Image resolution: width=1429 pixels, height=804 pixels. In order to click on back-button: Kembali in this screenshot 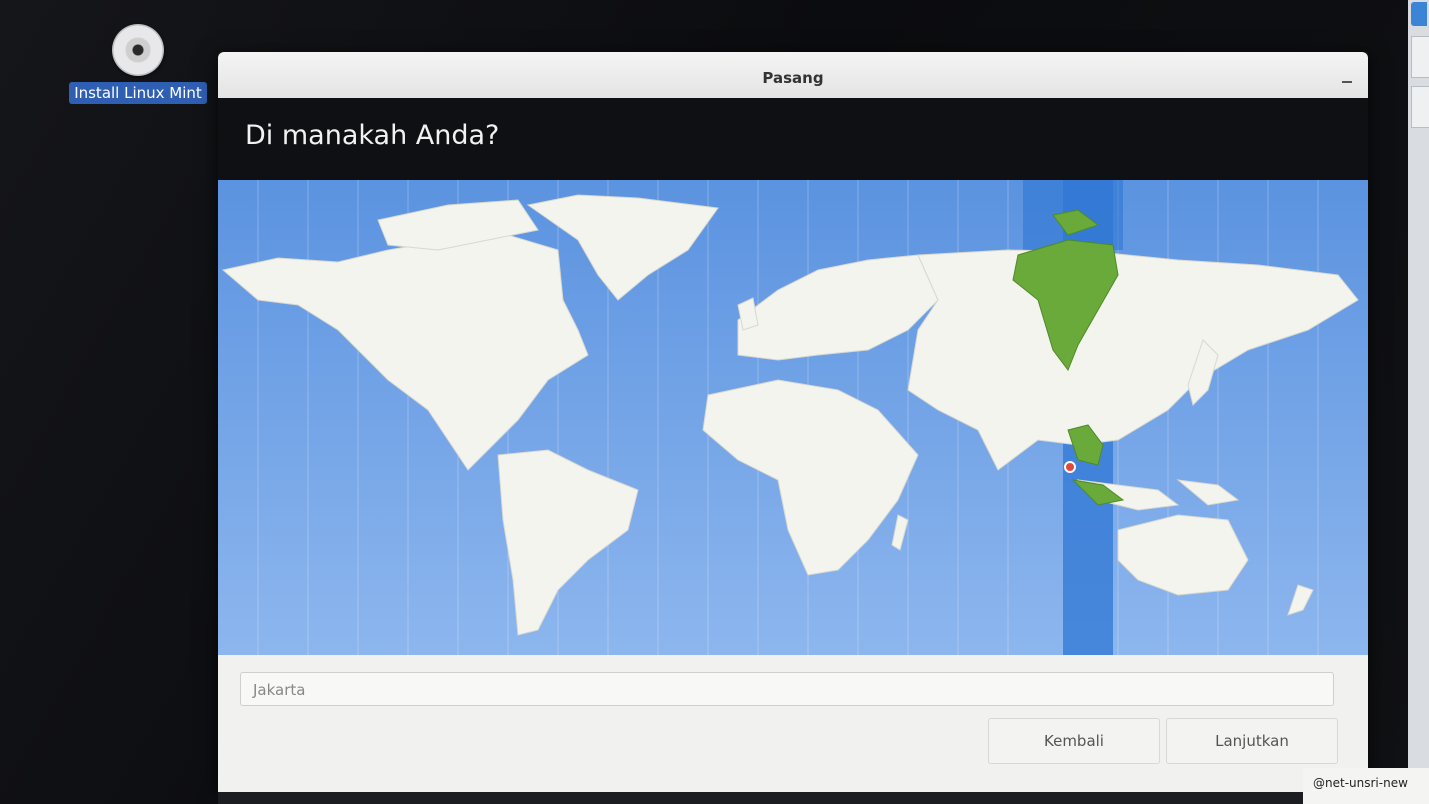, I will do `click(1074, 741)`.